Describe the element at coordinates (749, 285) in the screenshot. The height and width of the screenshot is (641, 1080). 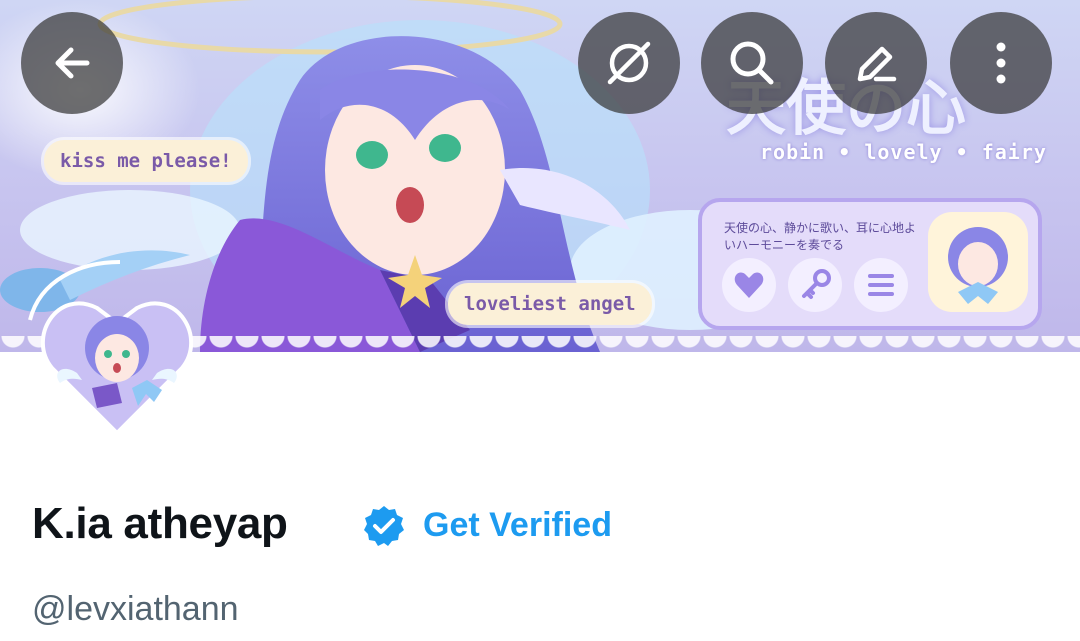
I see `heart-icon` at that location.